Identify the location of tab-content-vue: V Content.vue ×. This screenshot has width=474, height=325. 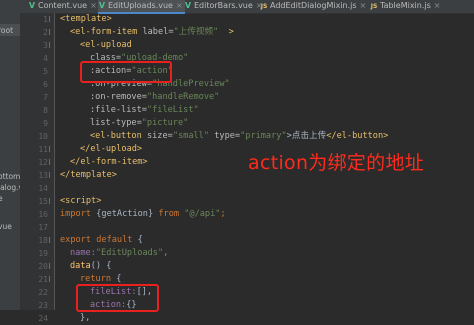
(62, 6).